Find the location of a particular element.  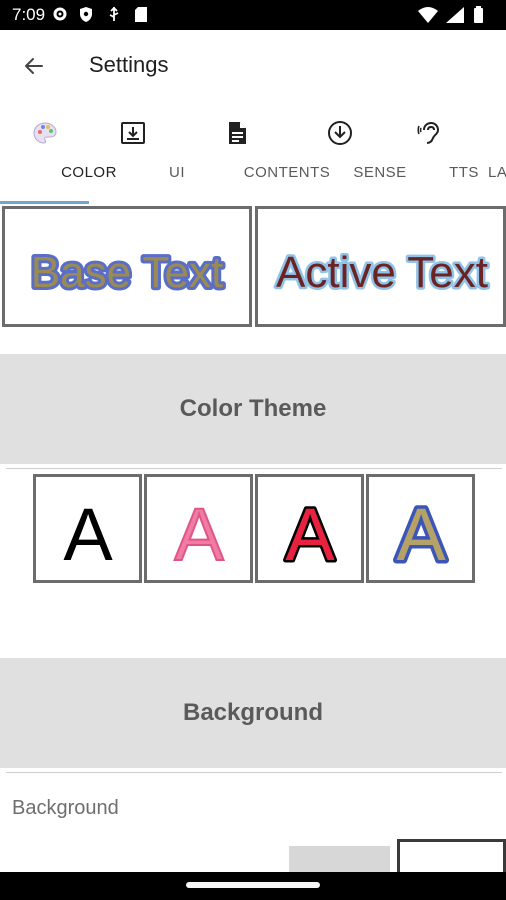

status-time: 7:09 is located at coordinates (29, 14).